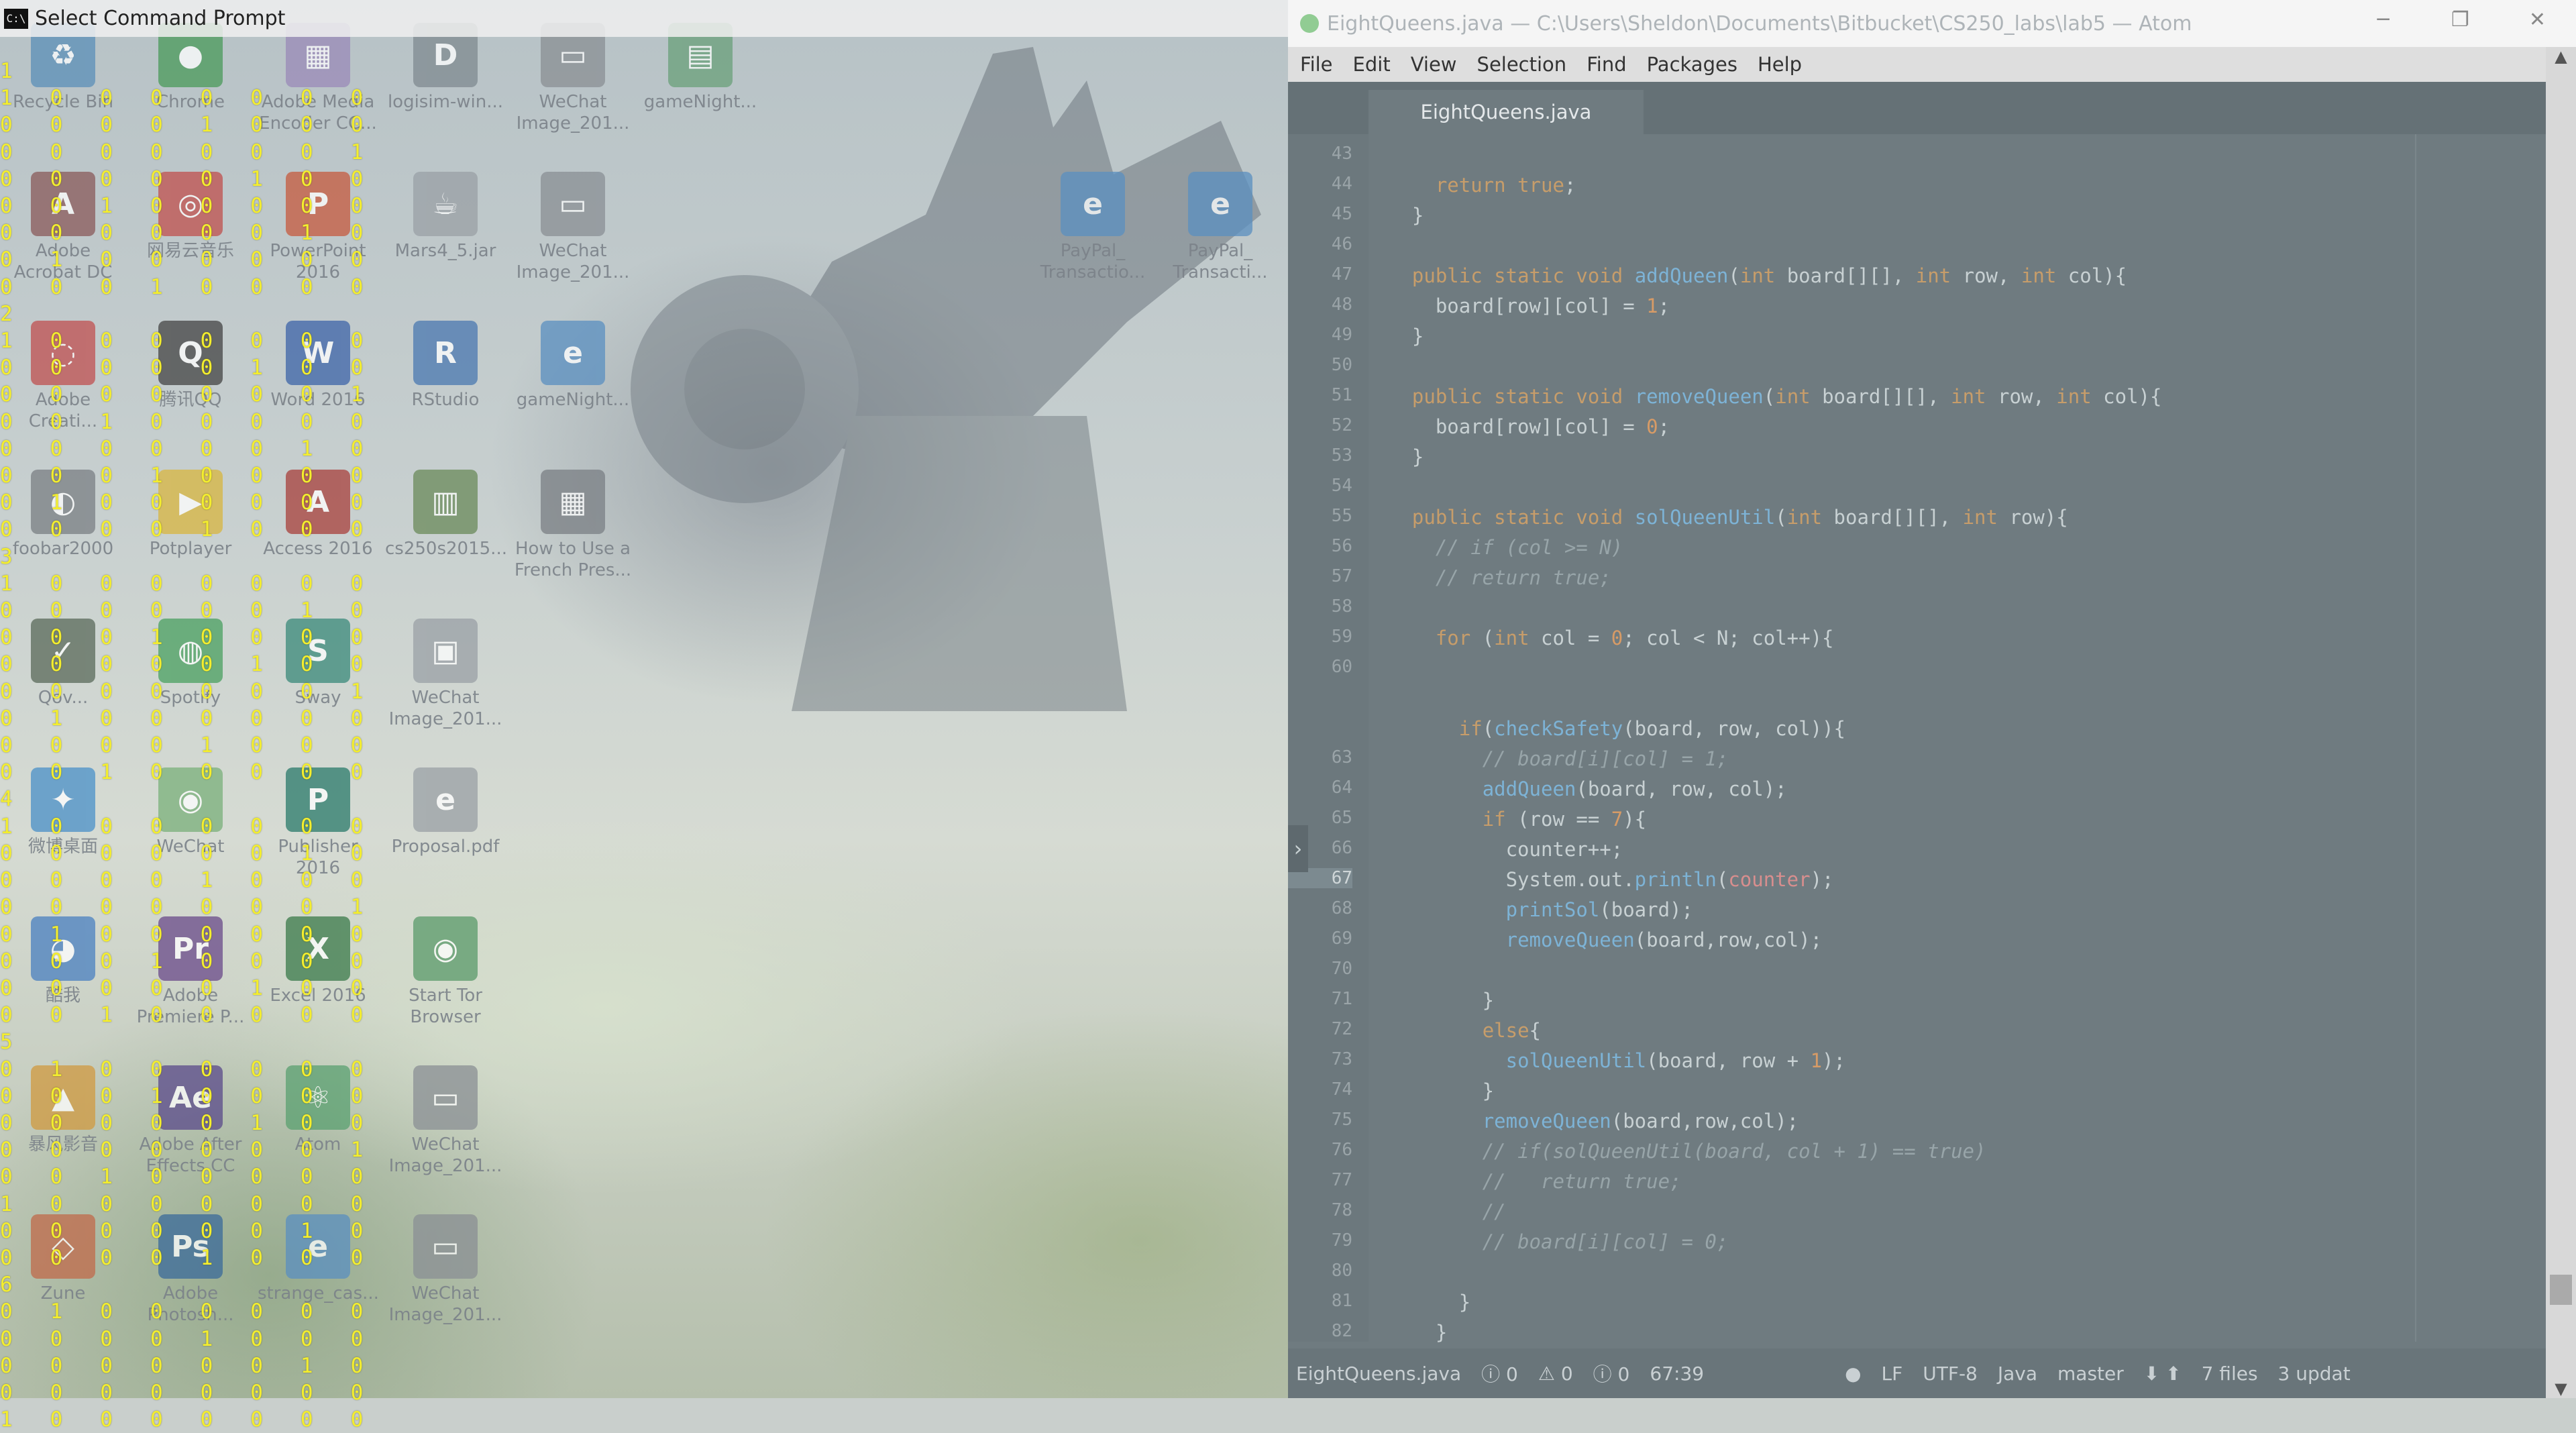 This screenshot has width=2576, height=1433. I want to click on desktop-icon-proposal: e Proposal.pdf, so click(445, 828).